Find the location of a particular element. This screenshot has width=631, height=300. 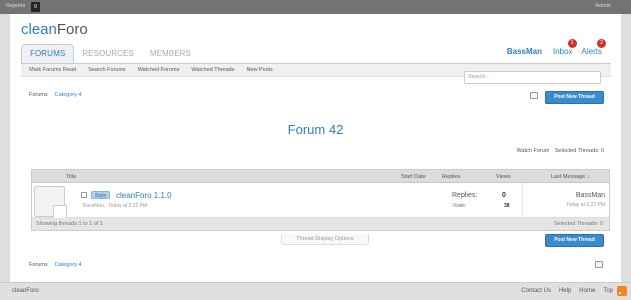

breadcrumb-bottom: Forums Category 4 is located at coordinates (55, 265).